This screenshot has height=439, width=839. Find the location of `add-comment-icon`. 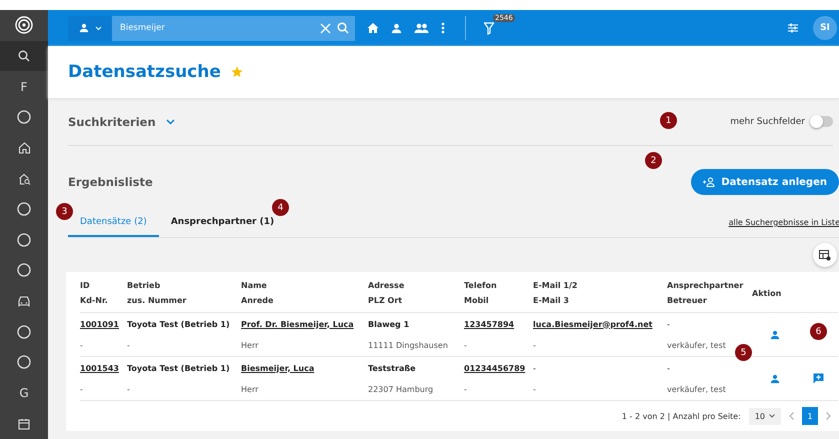

add-comment-icon is located at coordinates (818, 378).